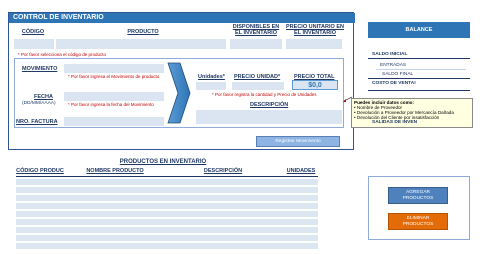 Image resolution: width=500 pixels, height=254 pixels. What do you see at coordinates (39, 103) in the screenshot?
I see `fecha-format: (DD/MM/AAAA)` at bounding box center [39, 103].